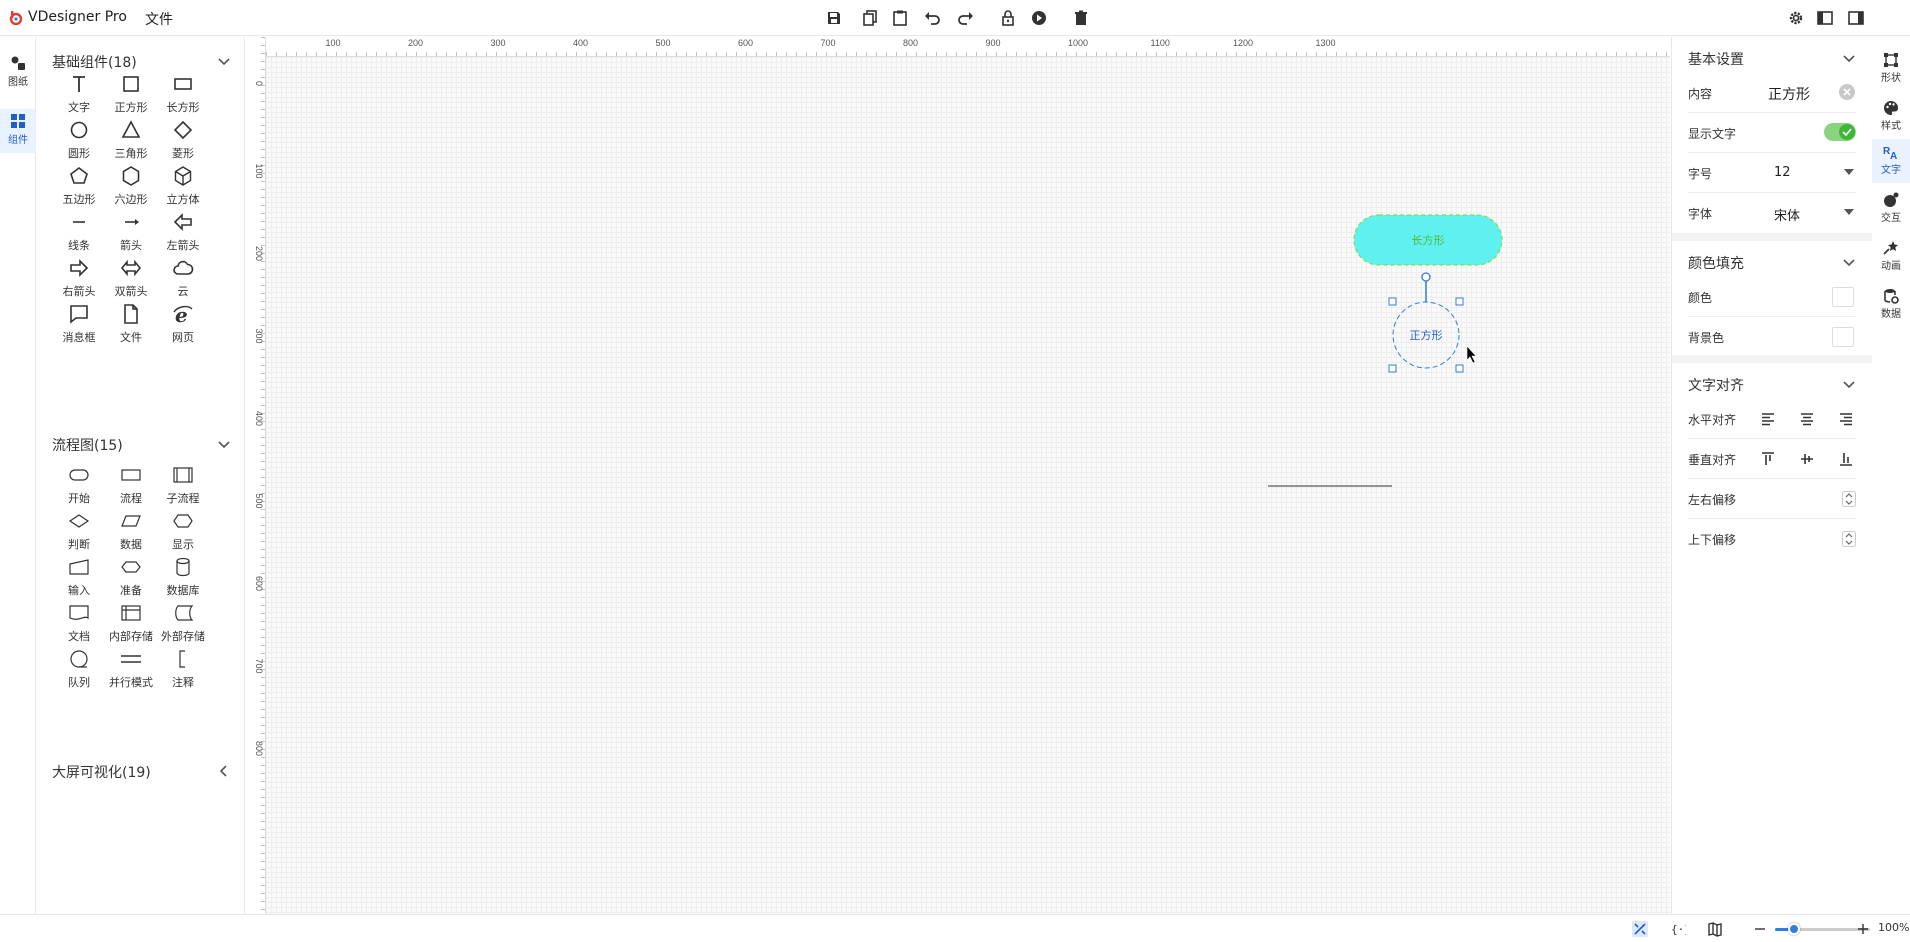 Image resolution: width=1910 pixels, height=942 pixels. I want to click on align-center-icon, so click(1807, 419).